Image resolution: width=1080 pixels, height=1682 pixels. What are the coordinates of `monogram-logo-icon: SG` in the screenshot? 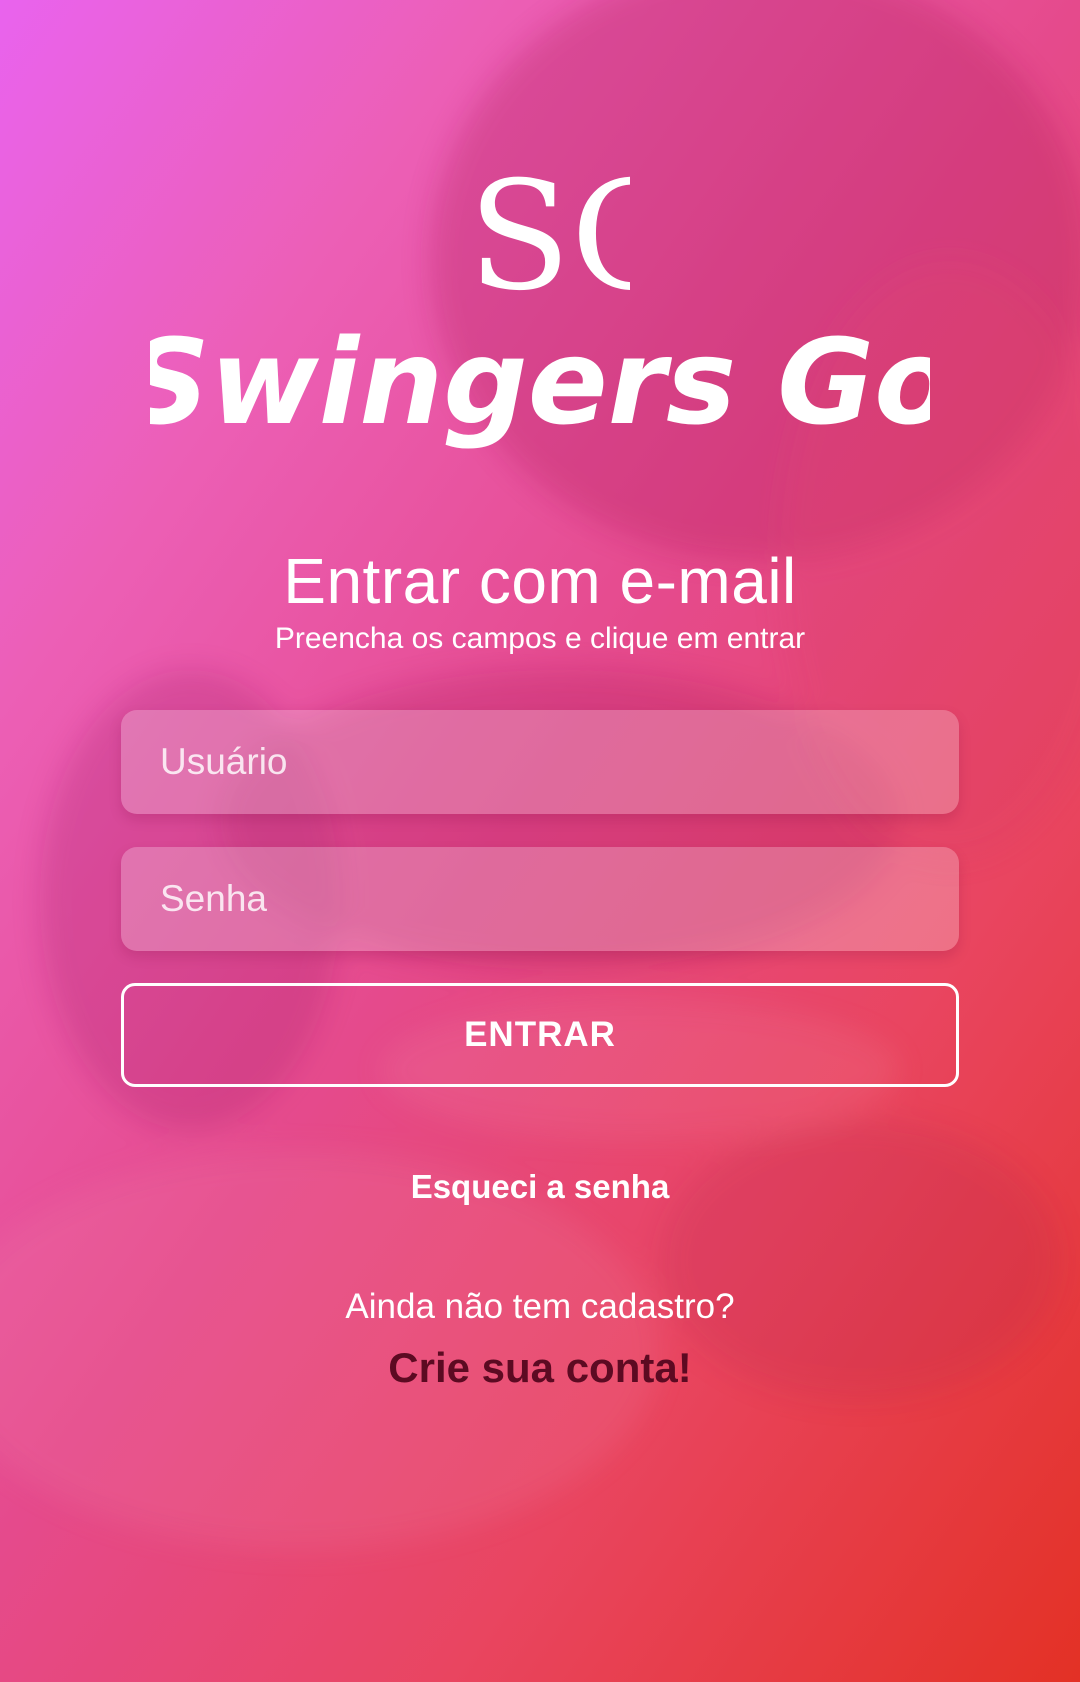 It's located at (549, 232).